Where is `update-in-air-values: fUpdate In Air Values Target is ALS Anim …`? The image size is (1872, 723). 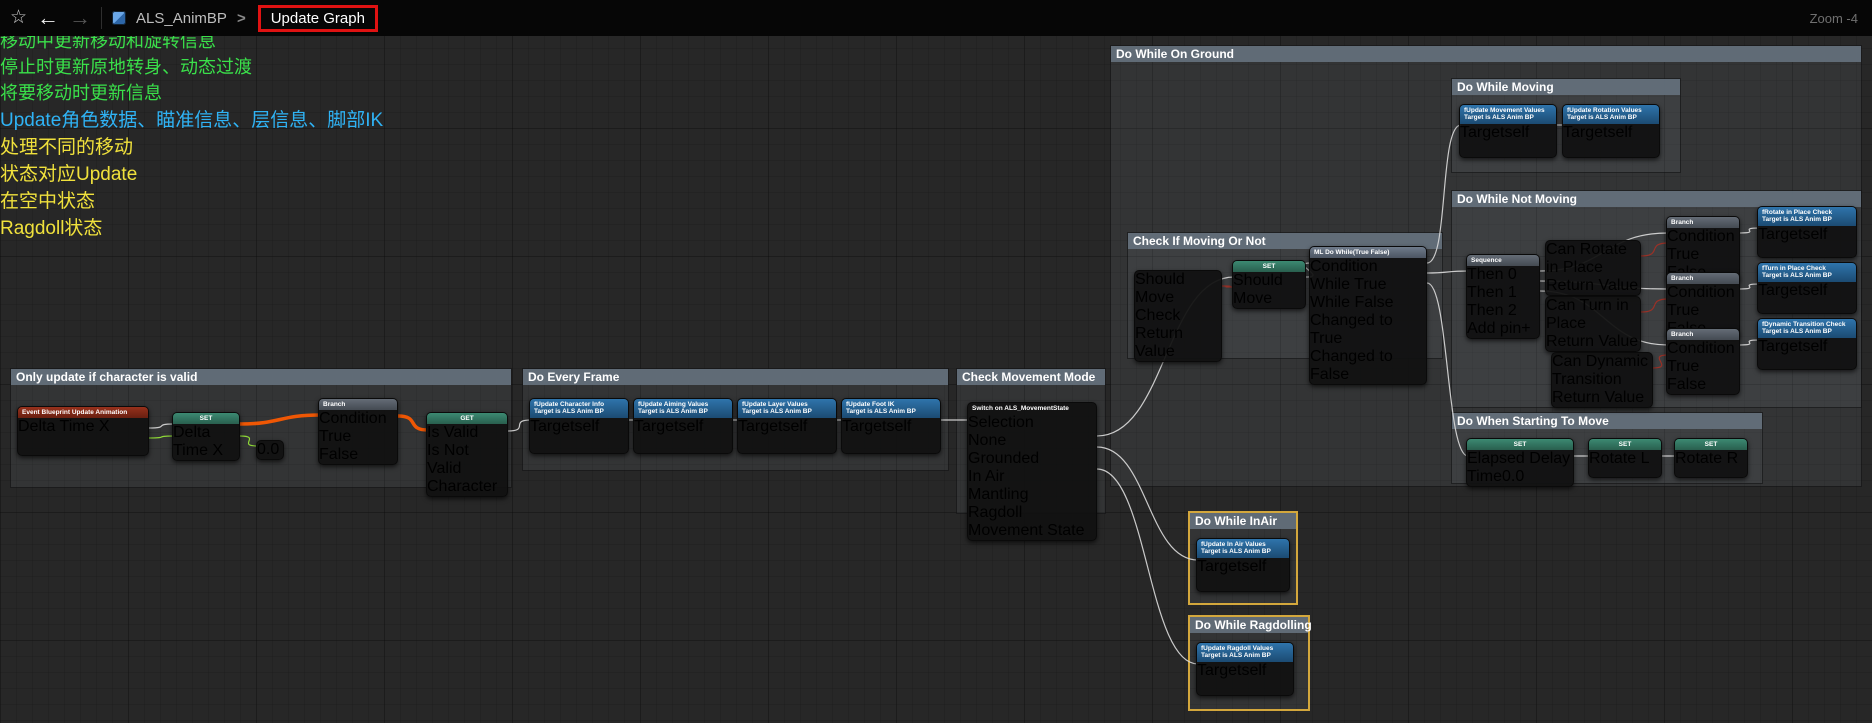
update-in-air-values: fUpdate In Air Values Target is ALS Anim … is located at coordinates (1243, 565).